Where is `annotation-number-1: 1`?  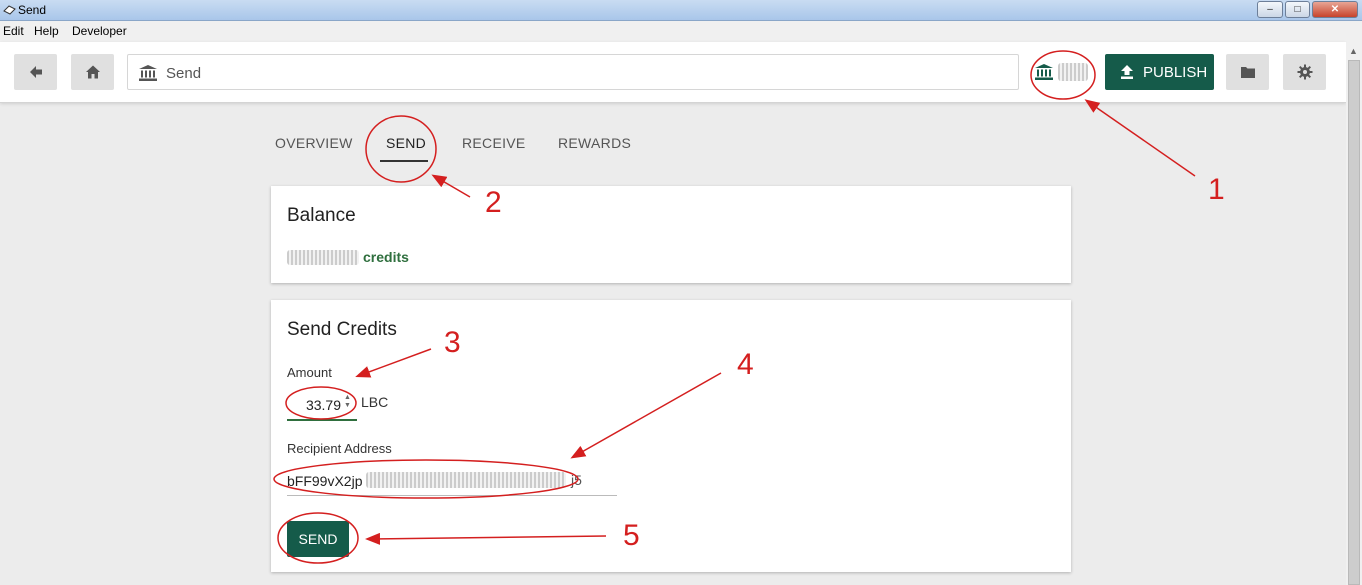 annotation-number-1: 1 is located at coordinates (1216, 189).